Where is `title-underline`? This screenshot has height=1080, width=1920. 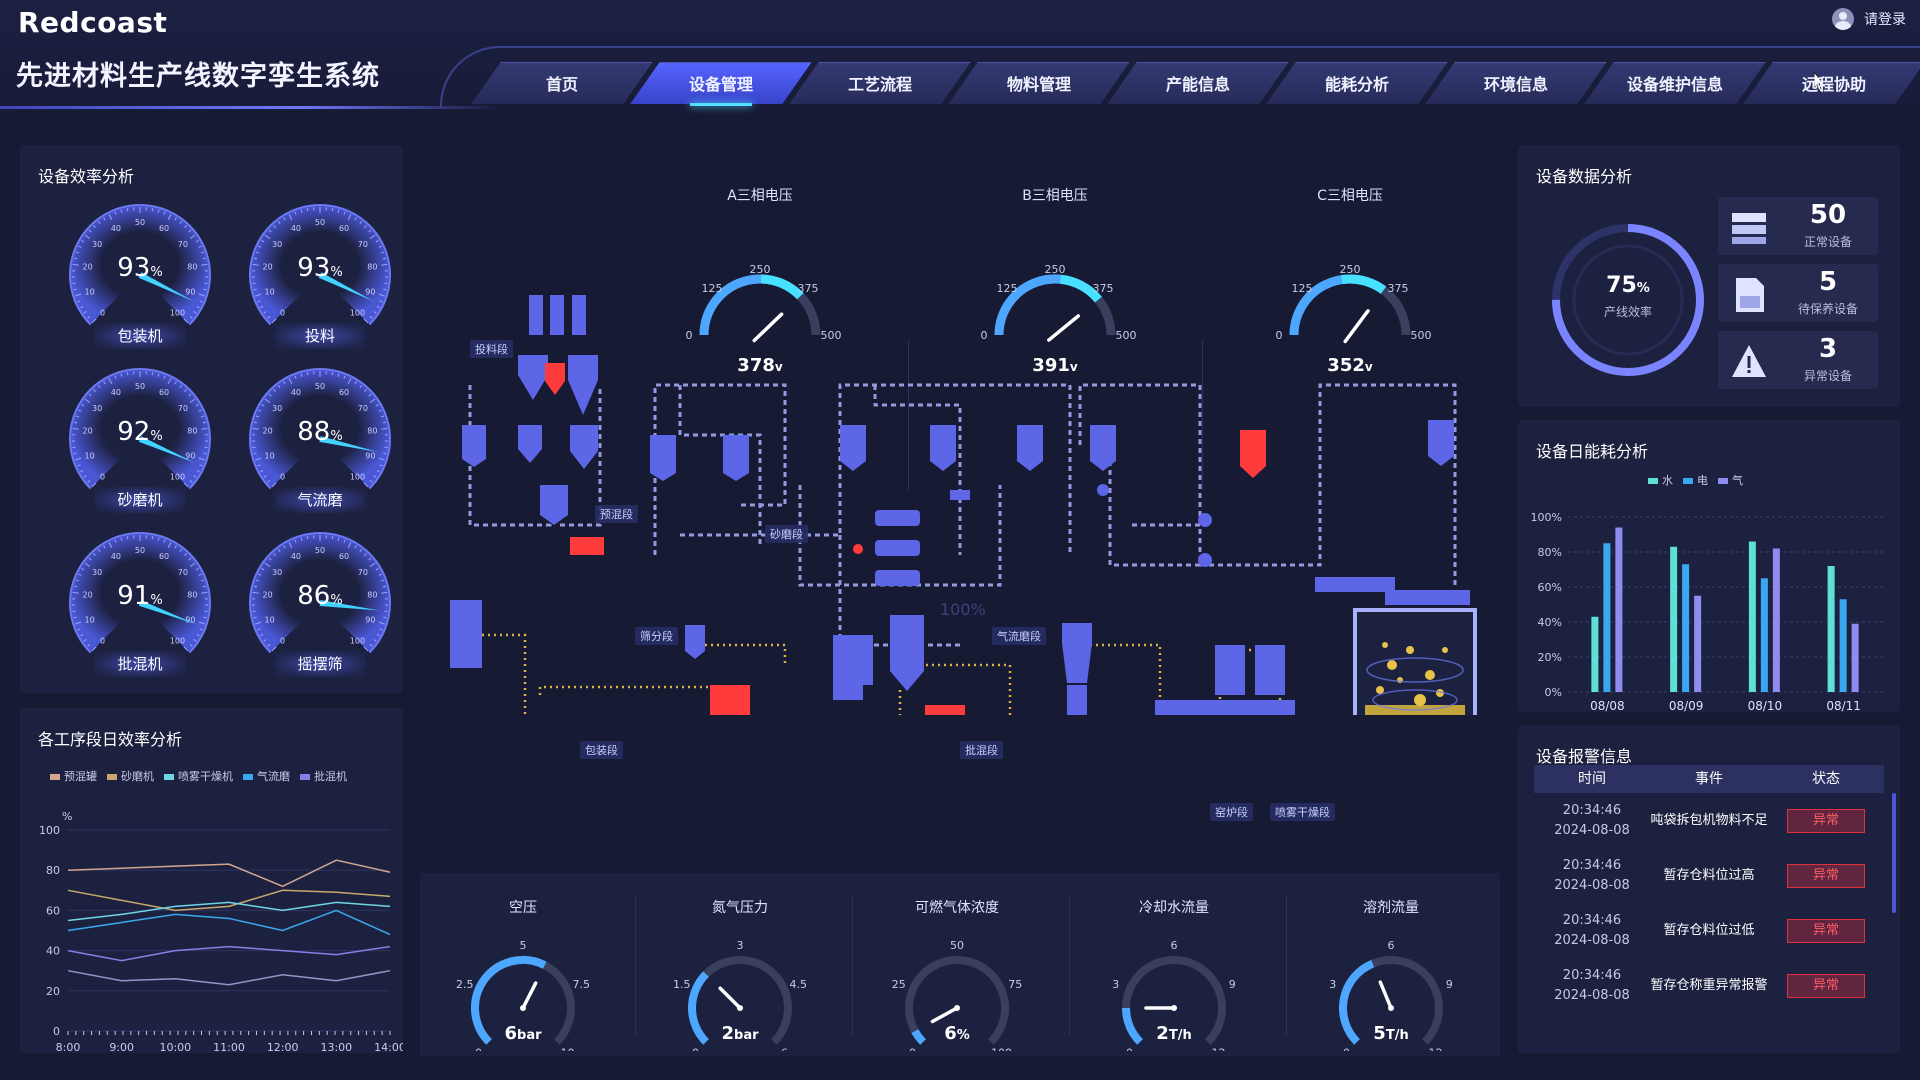
title-underline is located at coordinates (250, 107).